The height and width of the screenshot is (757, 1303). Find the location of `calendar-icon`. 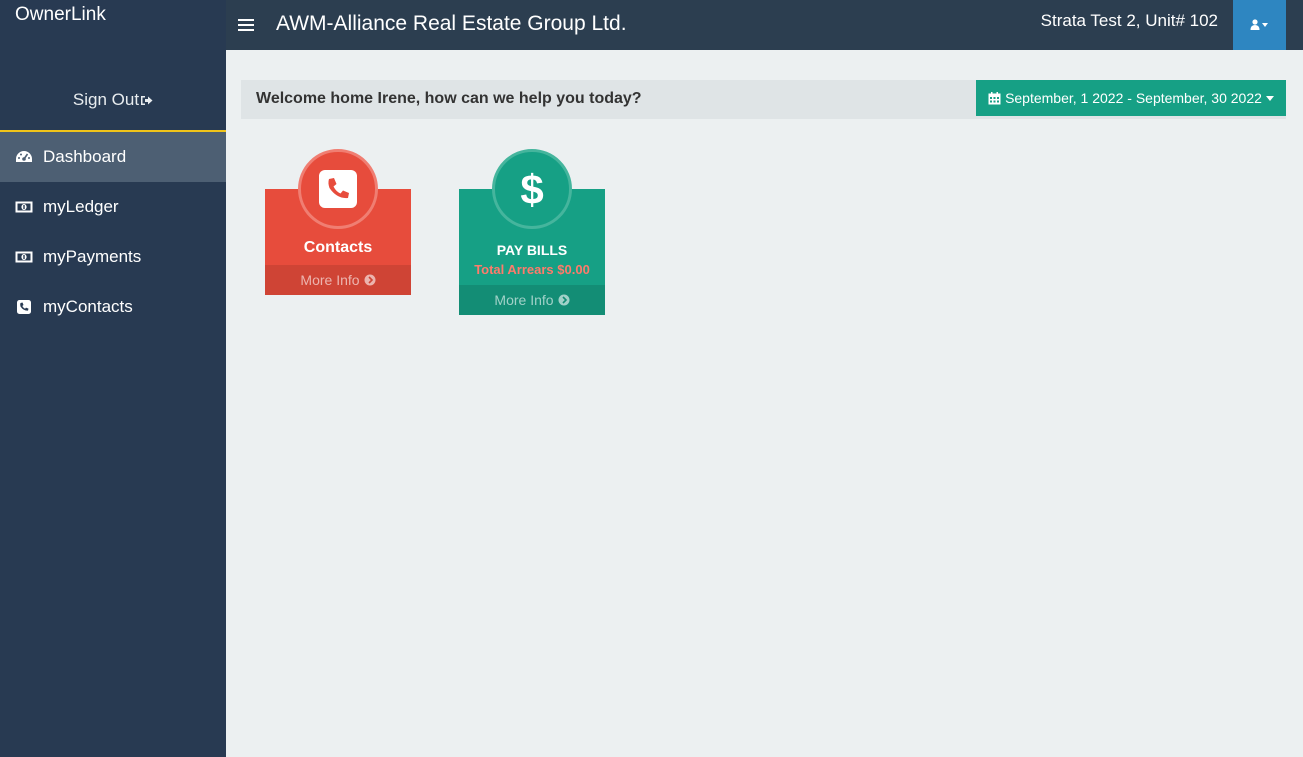

calendar-icon is located at coordinates (994, 97).